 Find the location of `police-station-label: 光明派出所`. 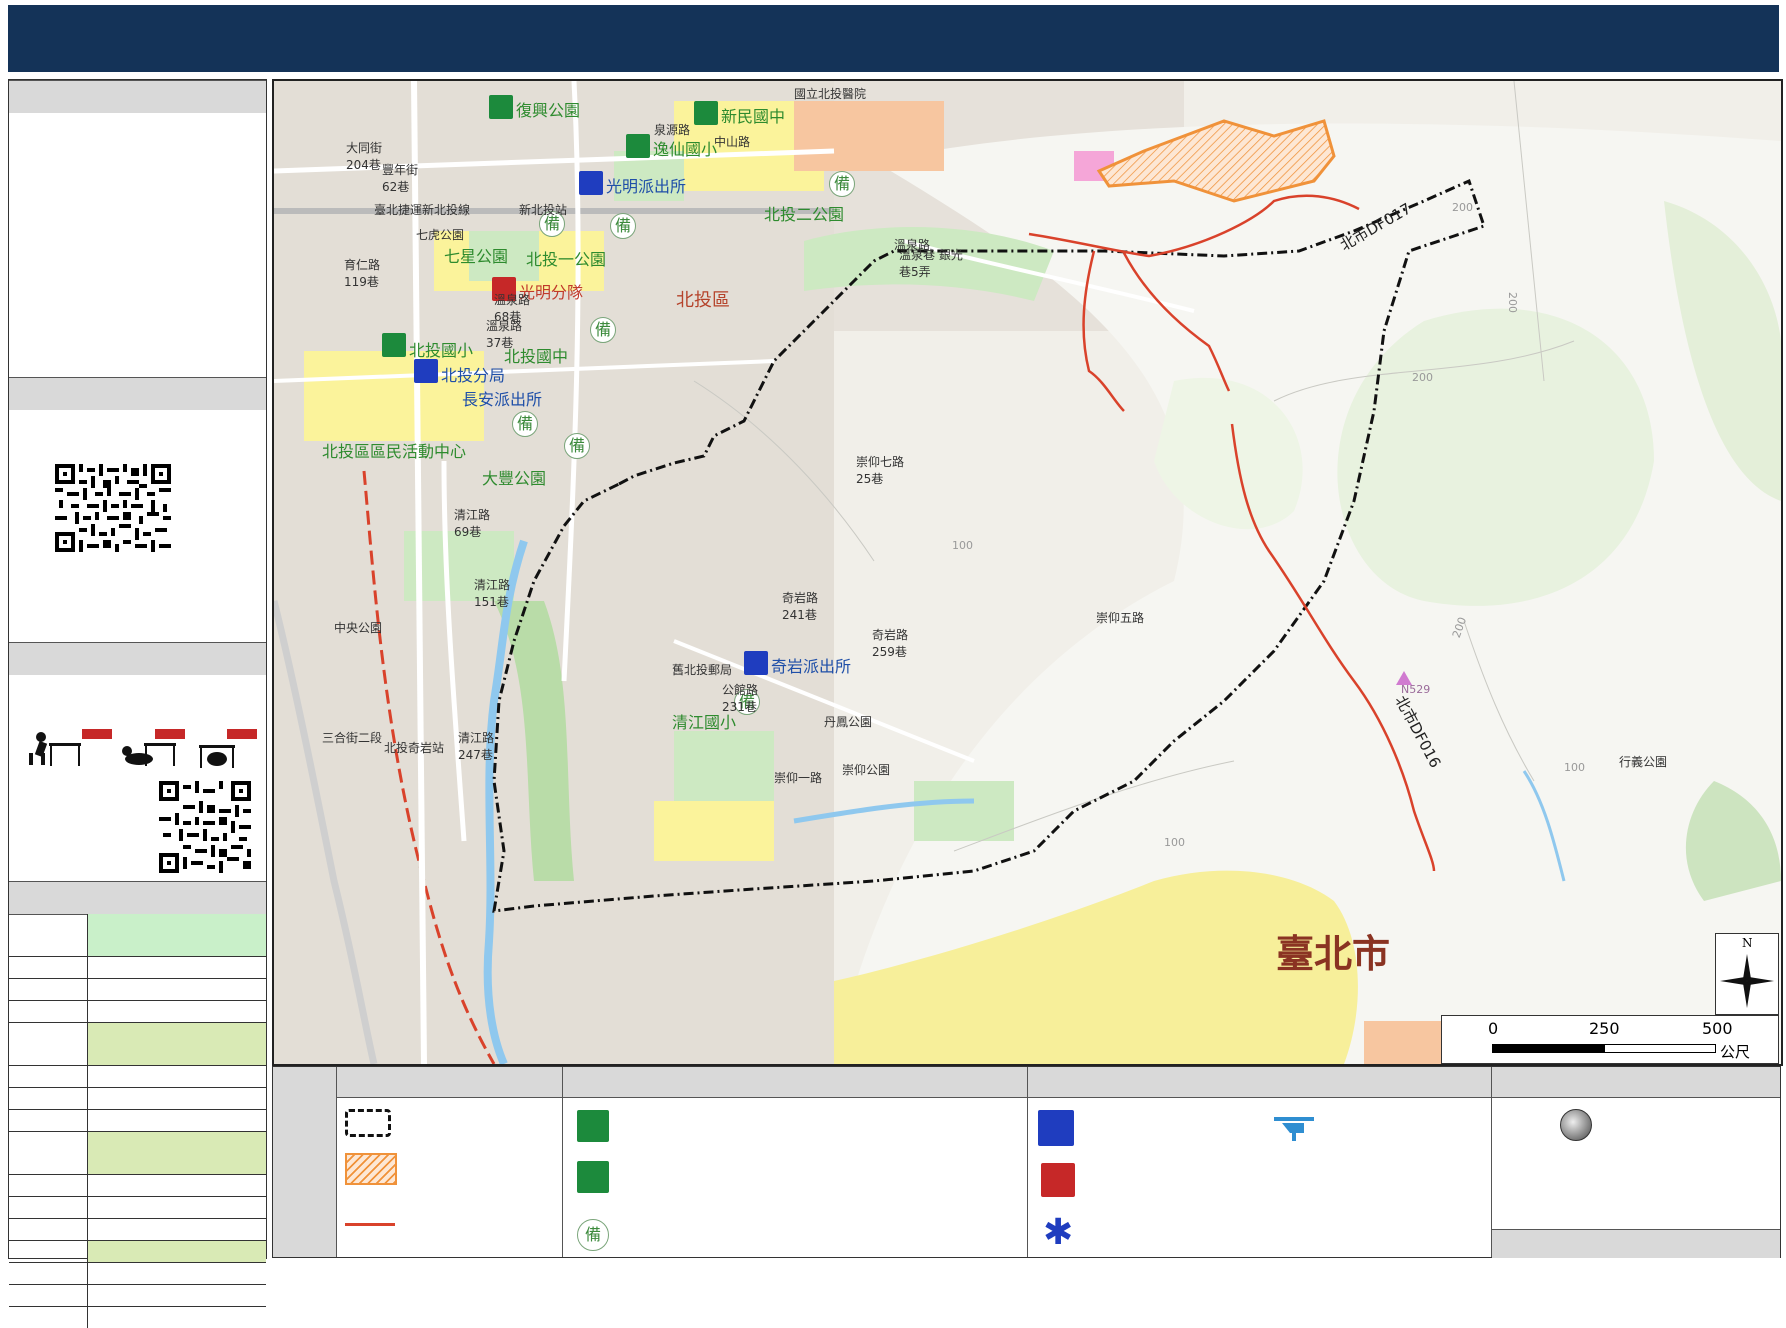

police-station-label: 光明派出所 is located at coordinates (646, 186).